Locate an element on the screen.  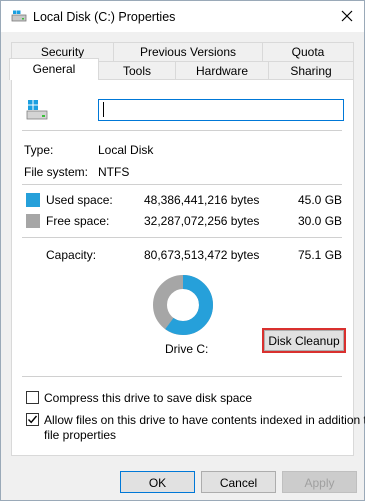
index-label-line2: file properties is located at coordinates (80, 435).